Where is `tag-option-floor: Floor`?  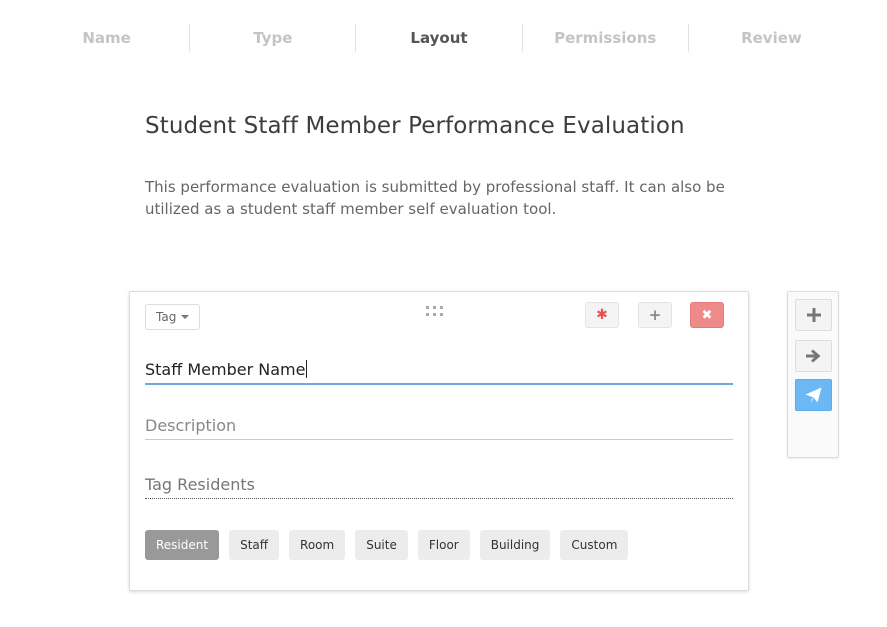 tag-option-floor: Floor is located at coordinates (443, 545).